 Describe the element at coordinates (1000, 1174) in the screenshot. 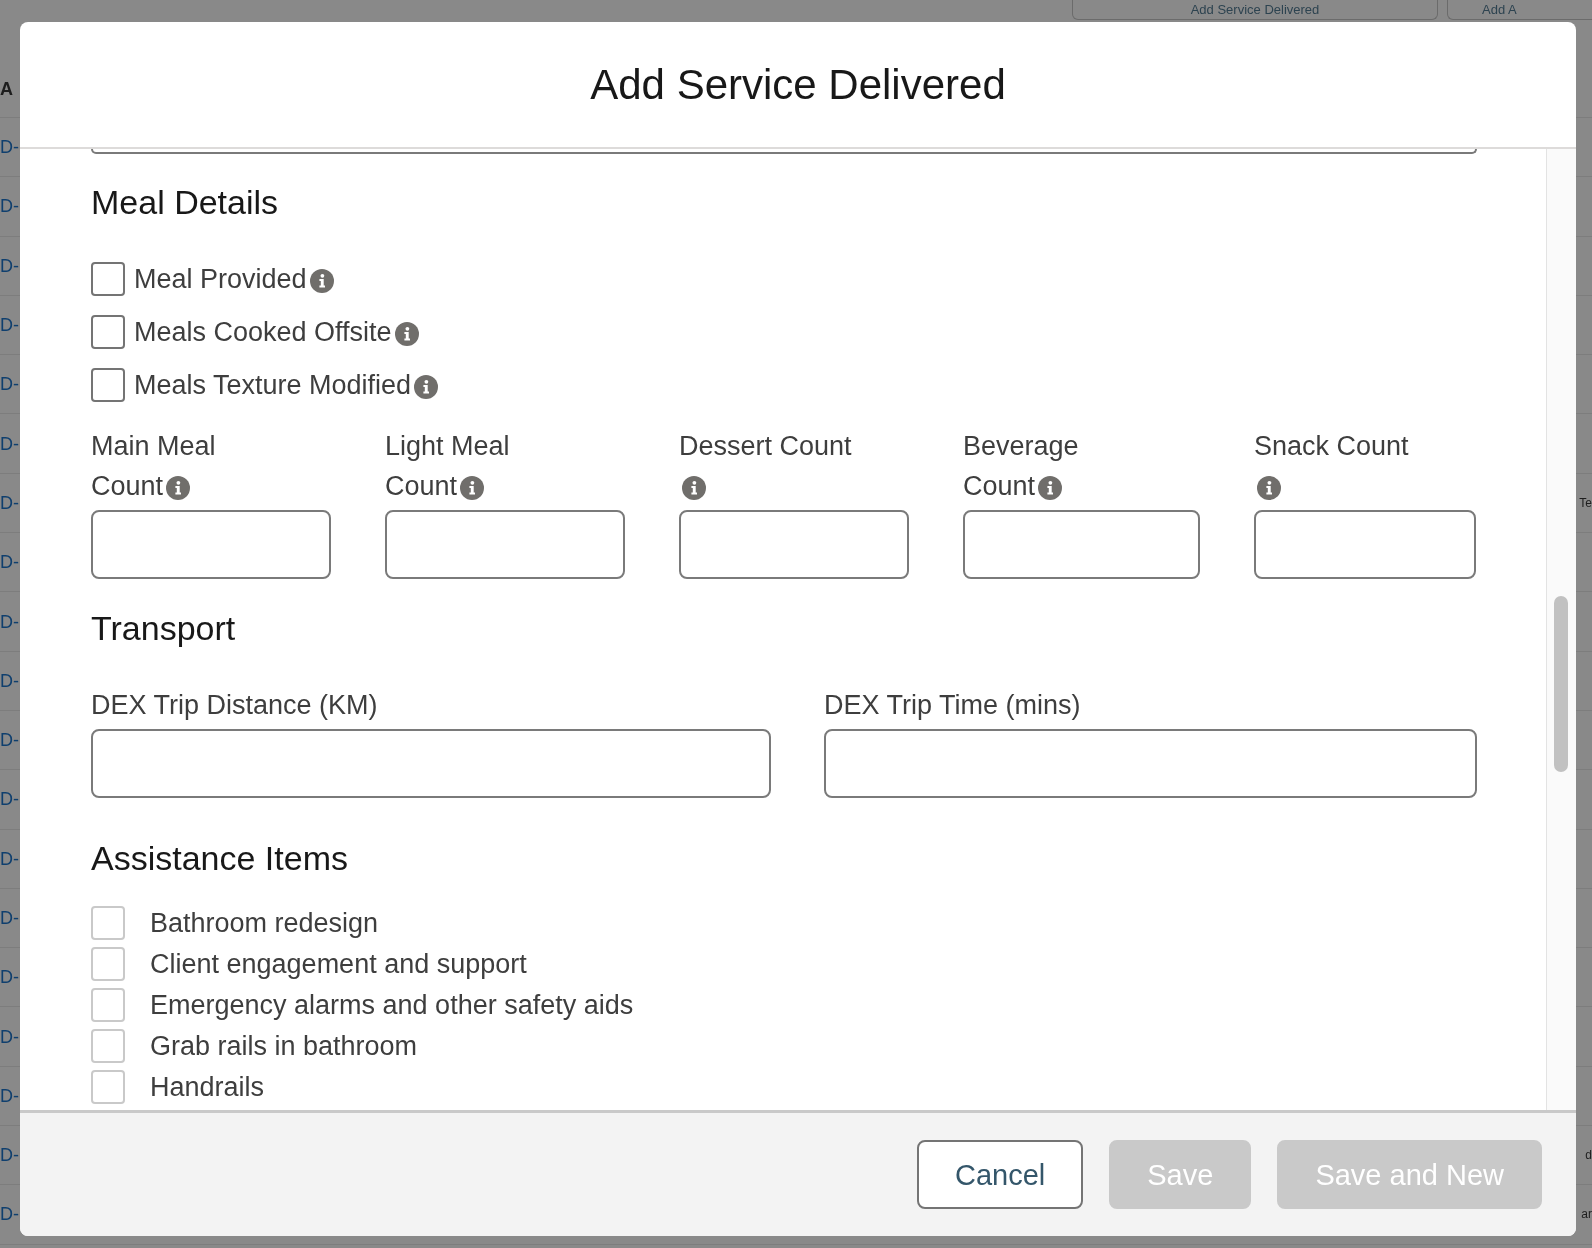

I see `footer-button: Cancel` at that location.